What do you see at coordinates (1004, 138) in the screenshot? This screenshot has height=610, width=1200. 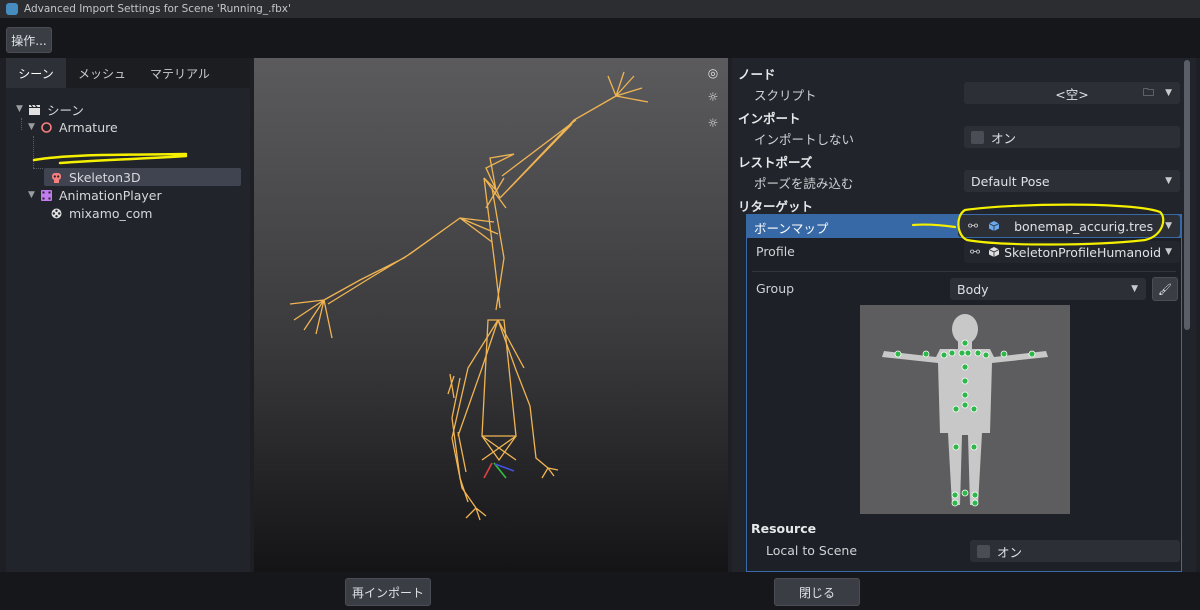 I see `skip-import-value: オン` at bounding box center [1004, 138].